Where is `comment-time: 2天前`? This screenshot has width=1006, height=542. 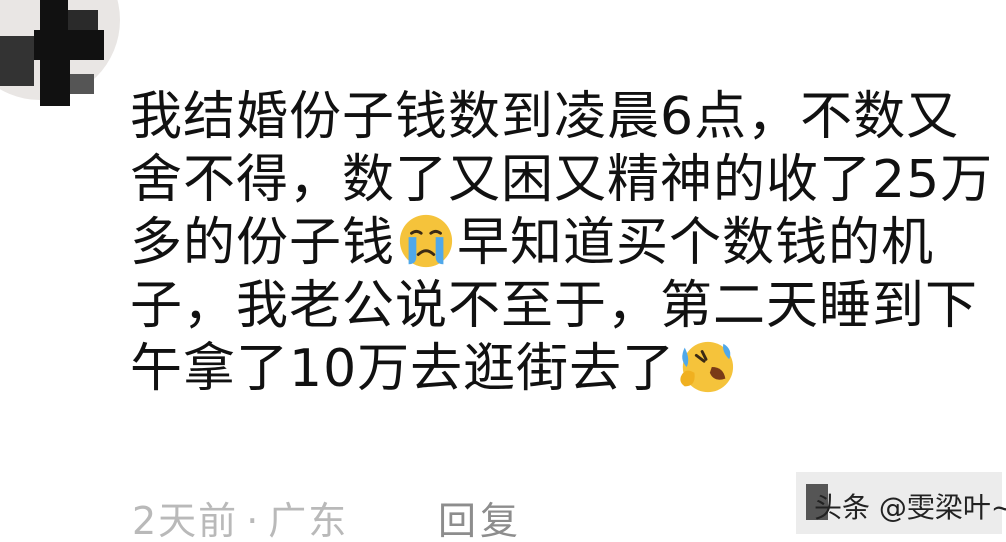
comment-time: 2天前 is located at coordinates (185, 520).